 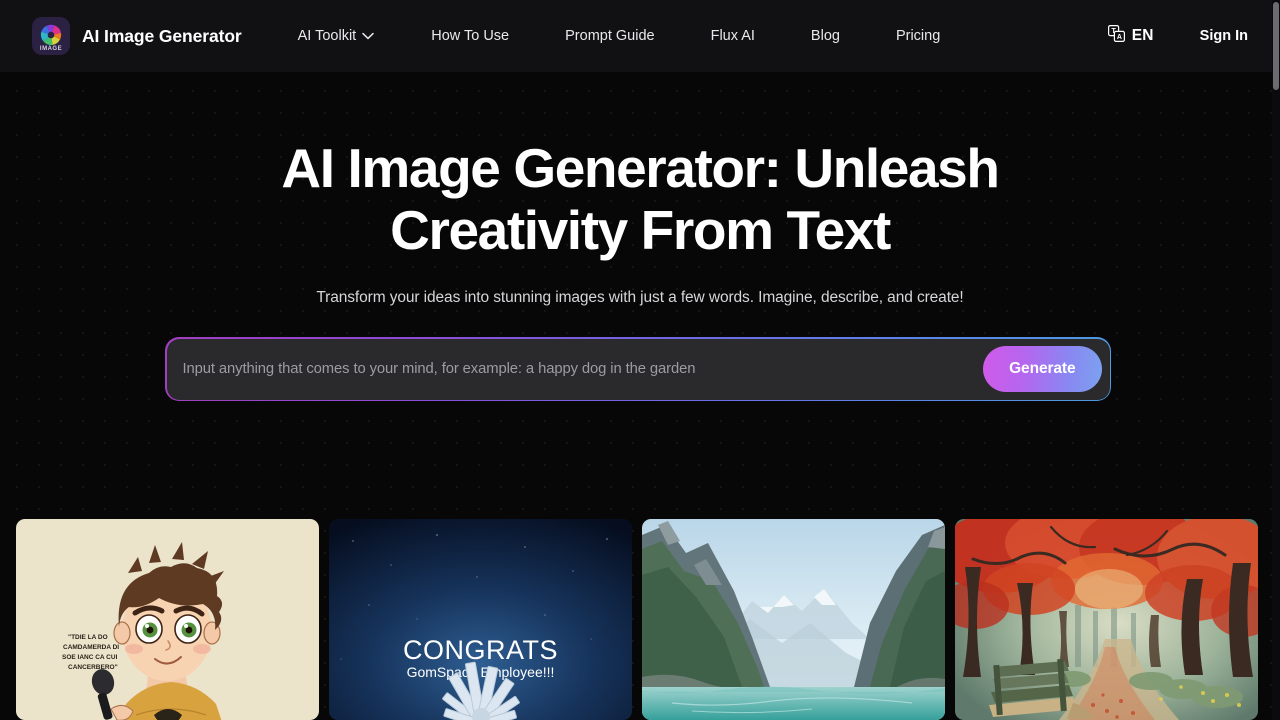 What do you see at coordinates (481, 672) in the screenshot?
I see `svg-text: GomSpace Employee!!!` at bounding box center [481, 672].